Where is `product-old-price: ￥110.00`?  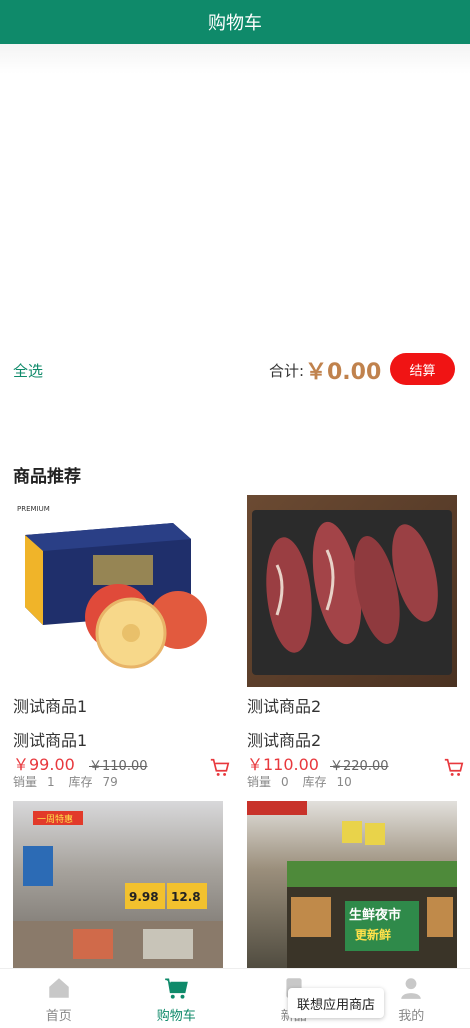 product-old-price: ￥110.00 is located at coordinates (118, 766).